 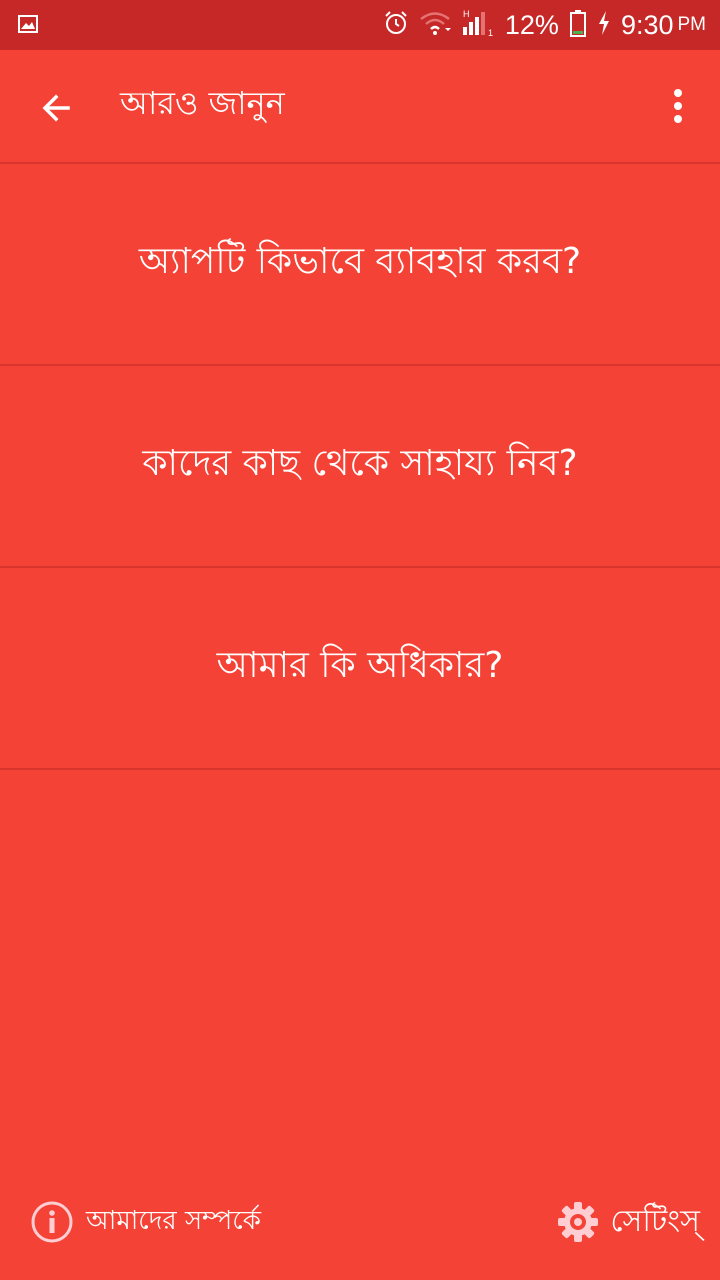 I want to click on app-bar: আরও জানুন, so click(x=360, y=106).